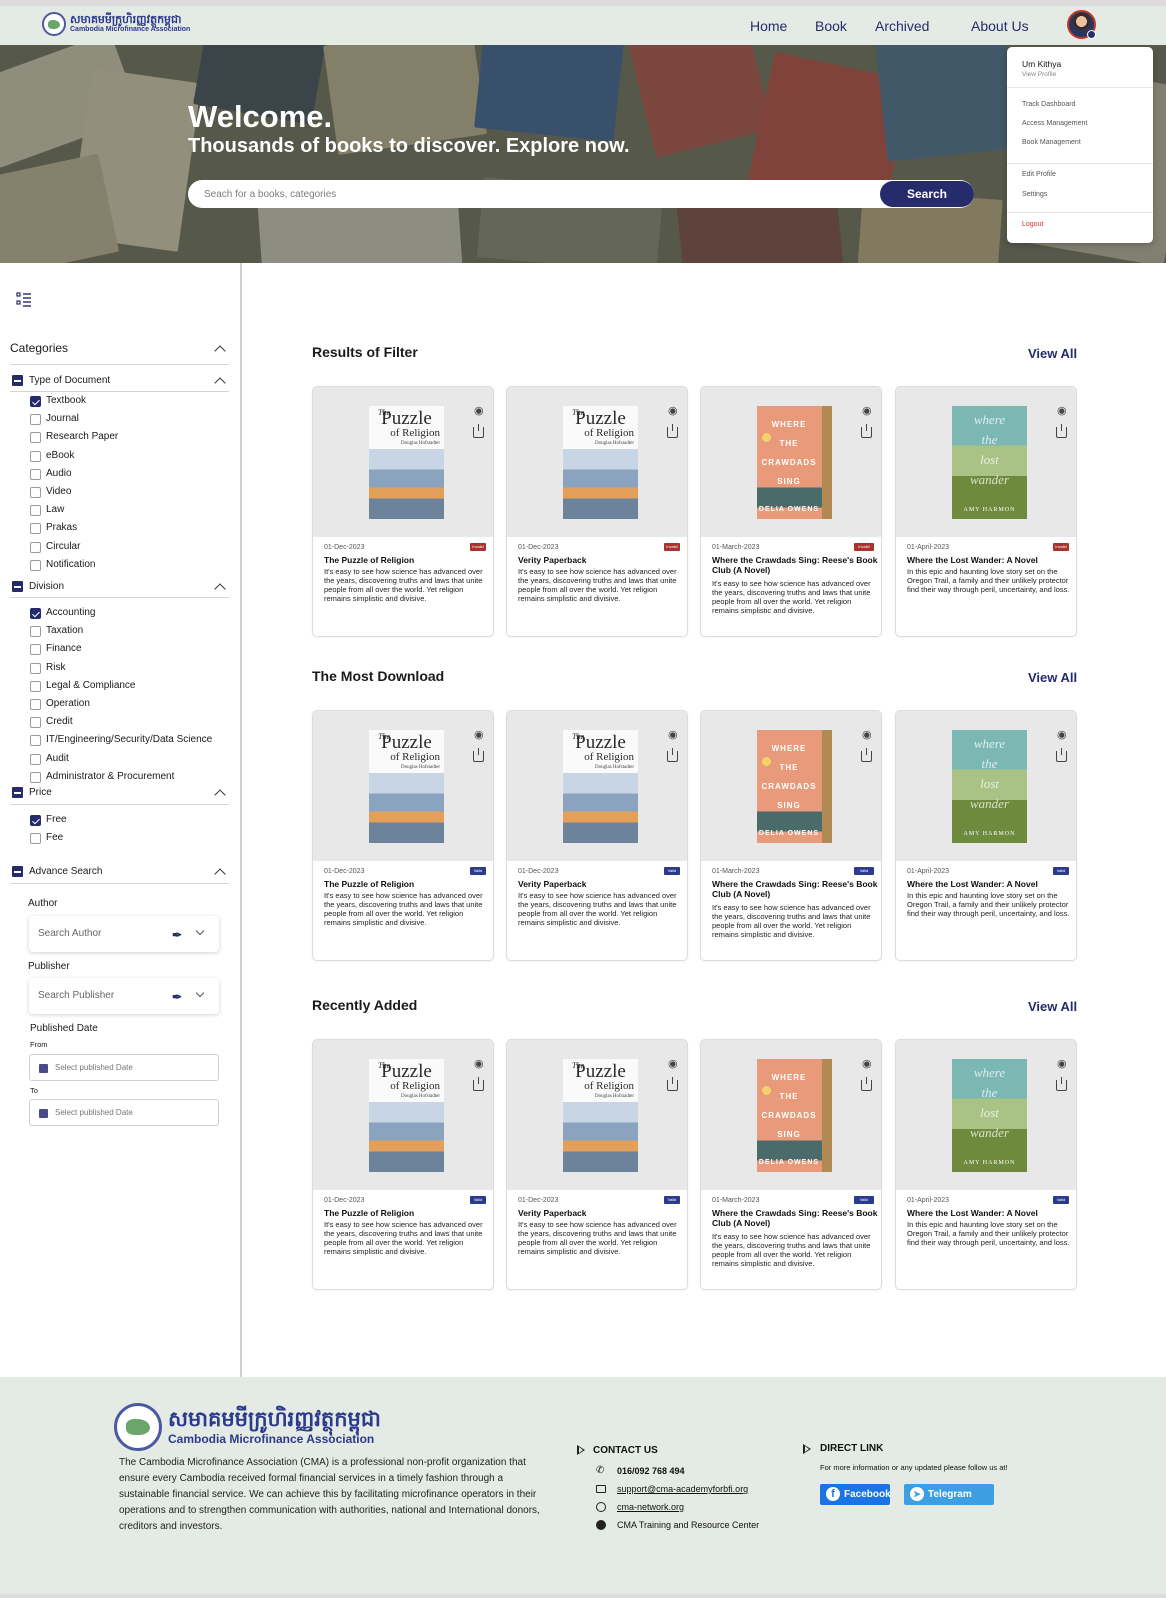 The height and width of the screenshot is (1598, 1166). Describe the element at coordinates (855, 1494) in the screenshot. I see `facebook-button: f Facebook` at that location.